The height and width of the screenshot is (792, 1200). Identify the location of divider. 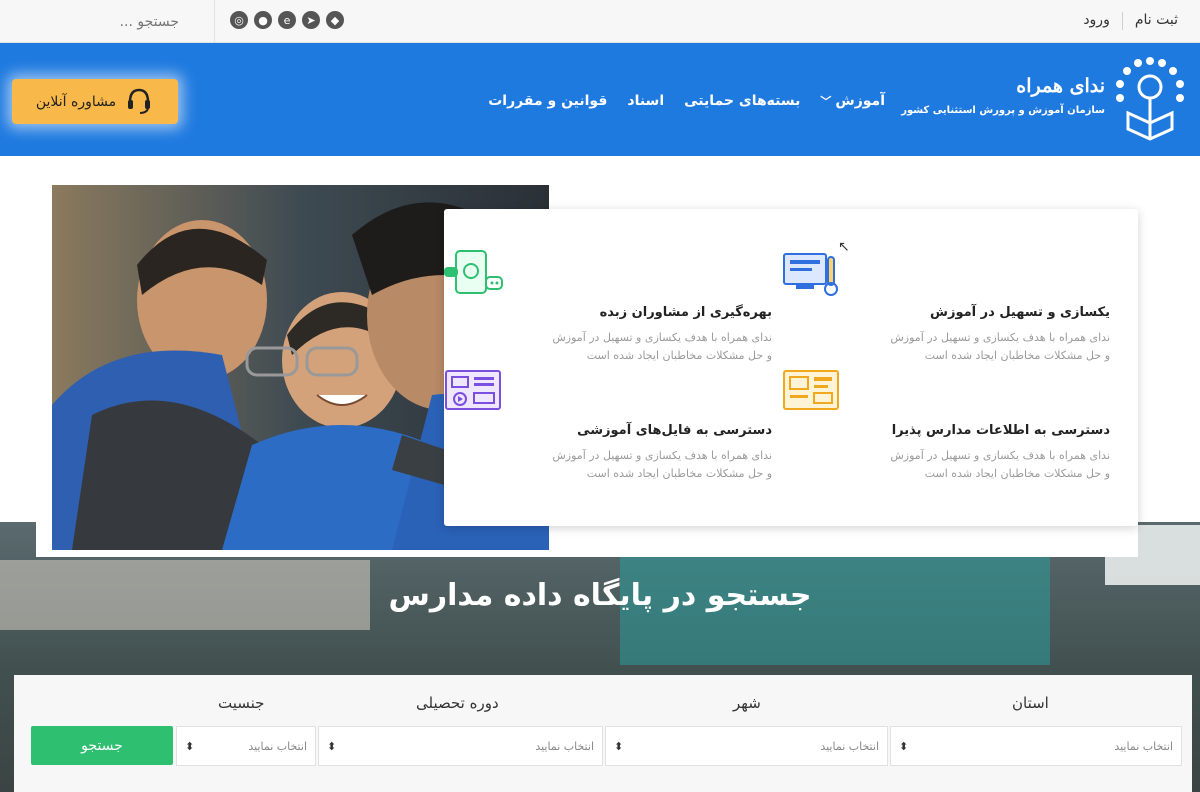
(1122, 21).